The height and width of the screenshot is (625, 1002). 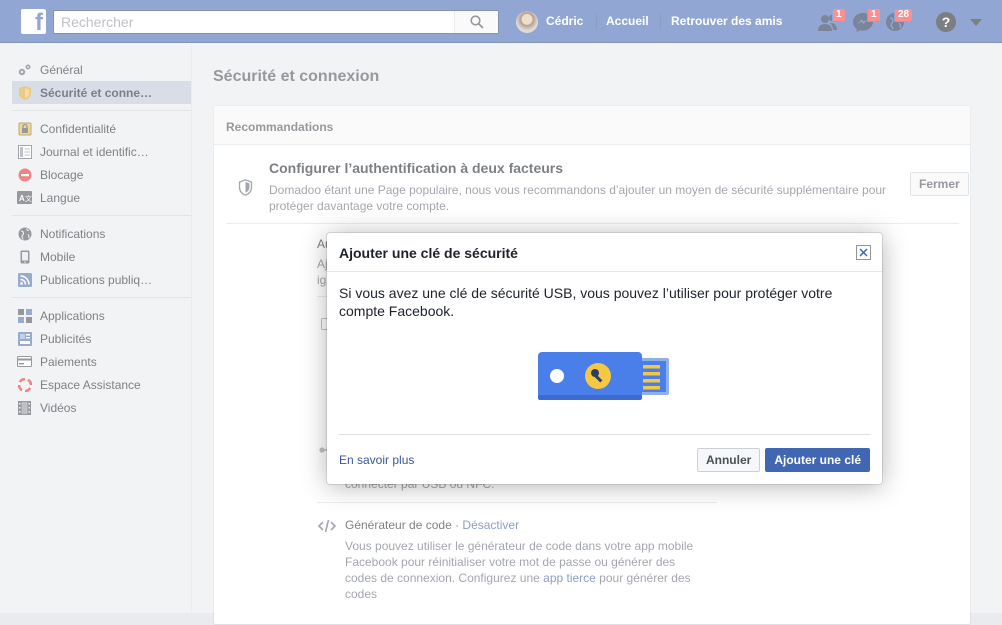 What do you see at coordinates (817, 460) in the screenshot?
I see `add-key-button: Ajouter une clé` at bounding box center [817, 460].